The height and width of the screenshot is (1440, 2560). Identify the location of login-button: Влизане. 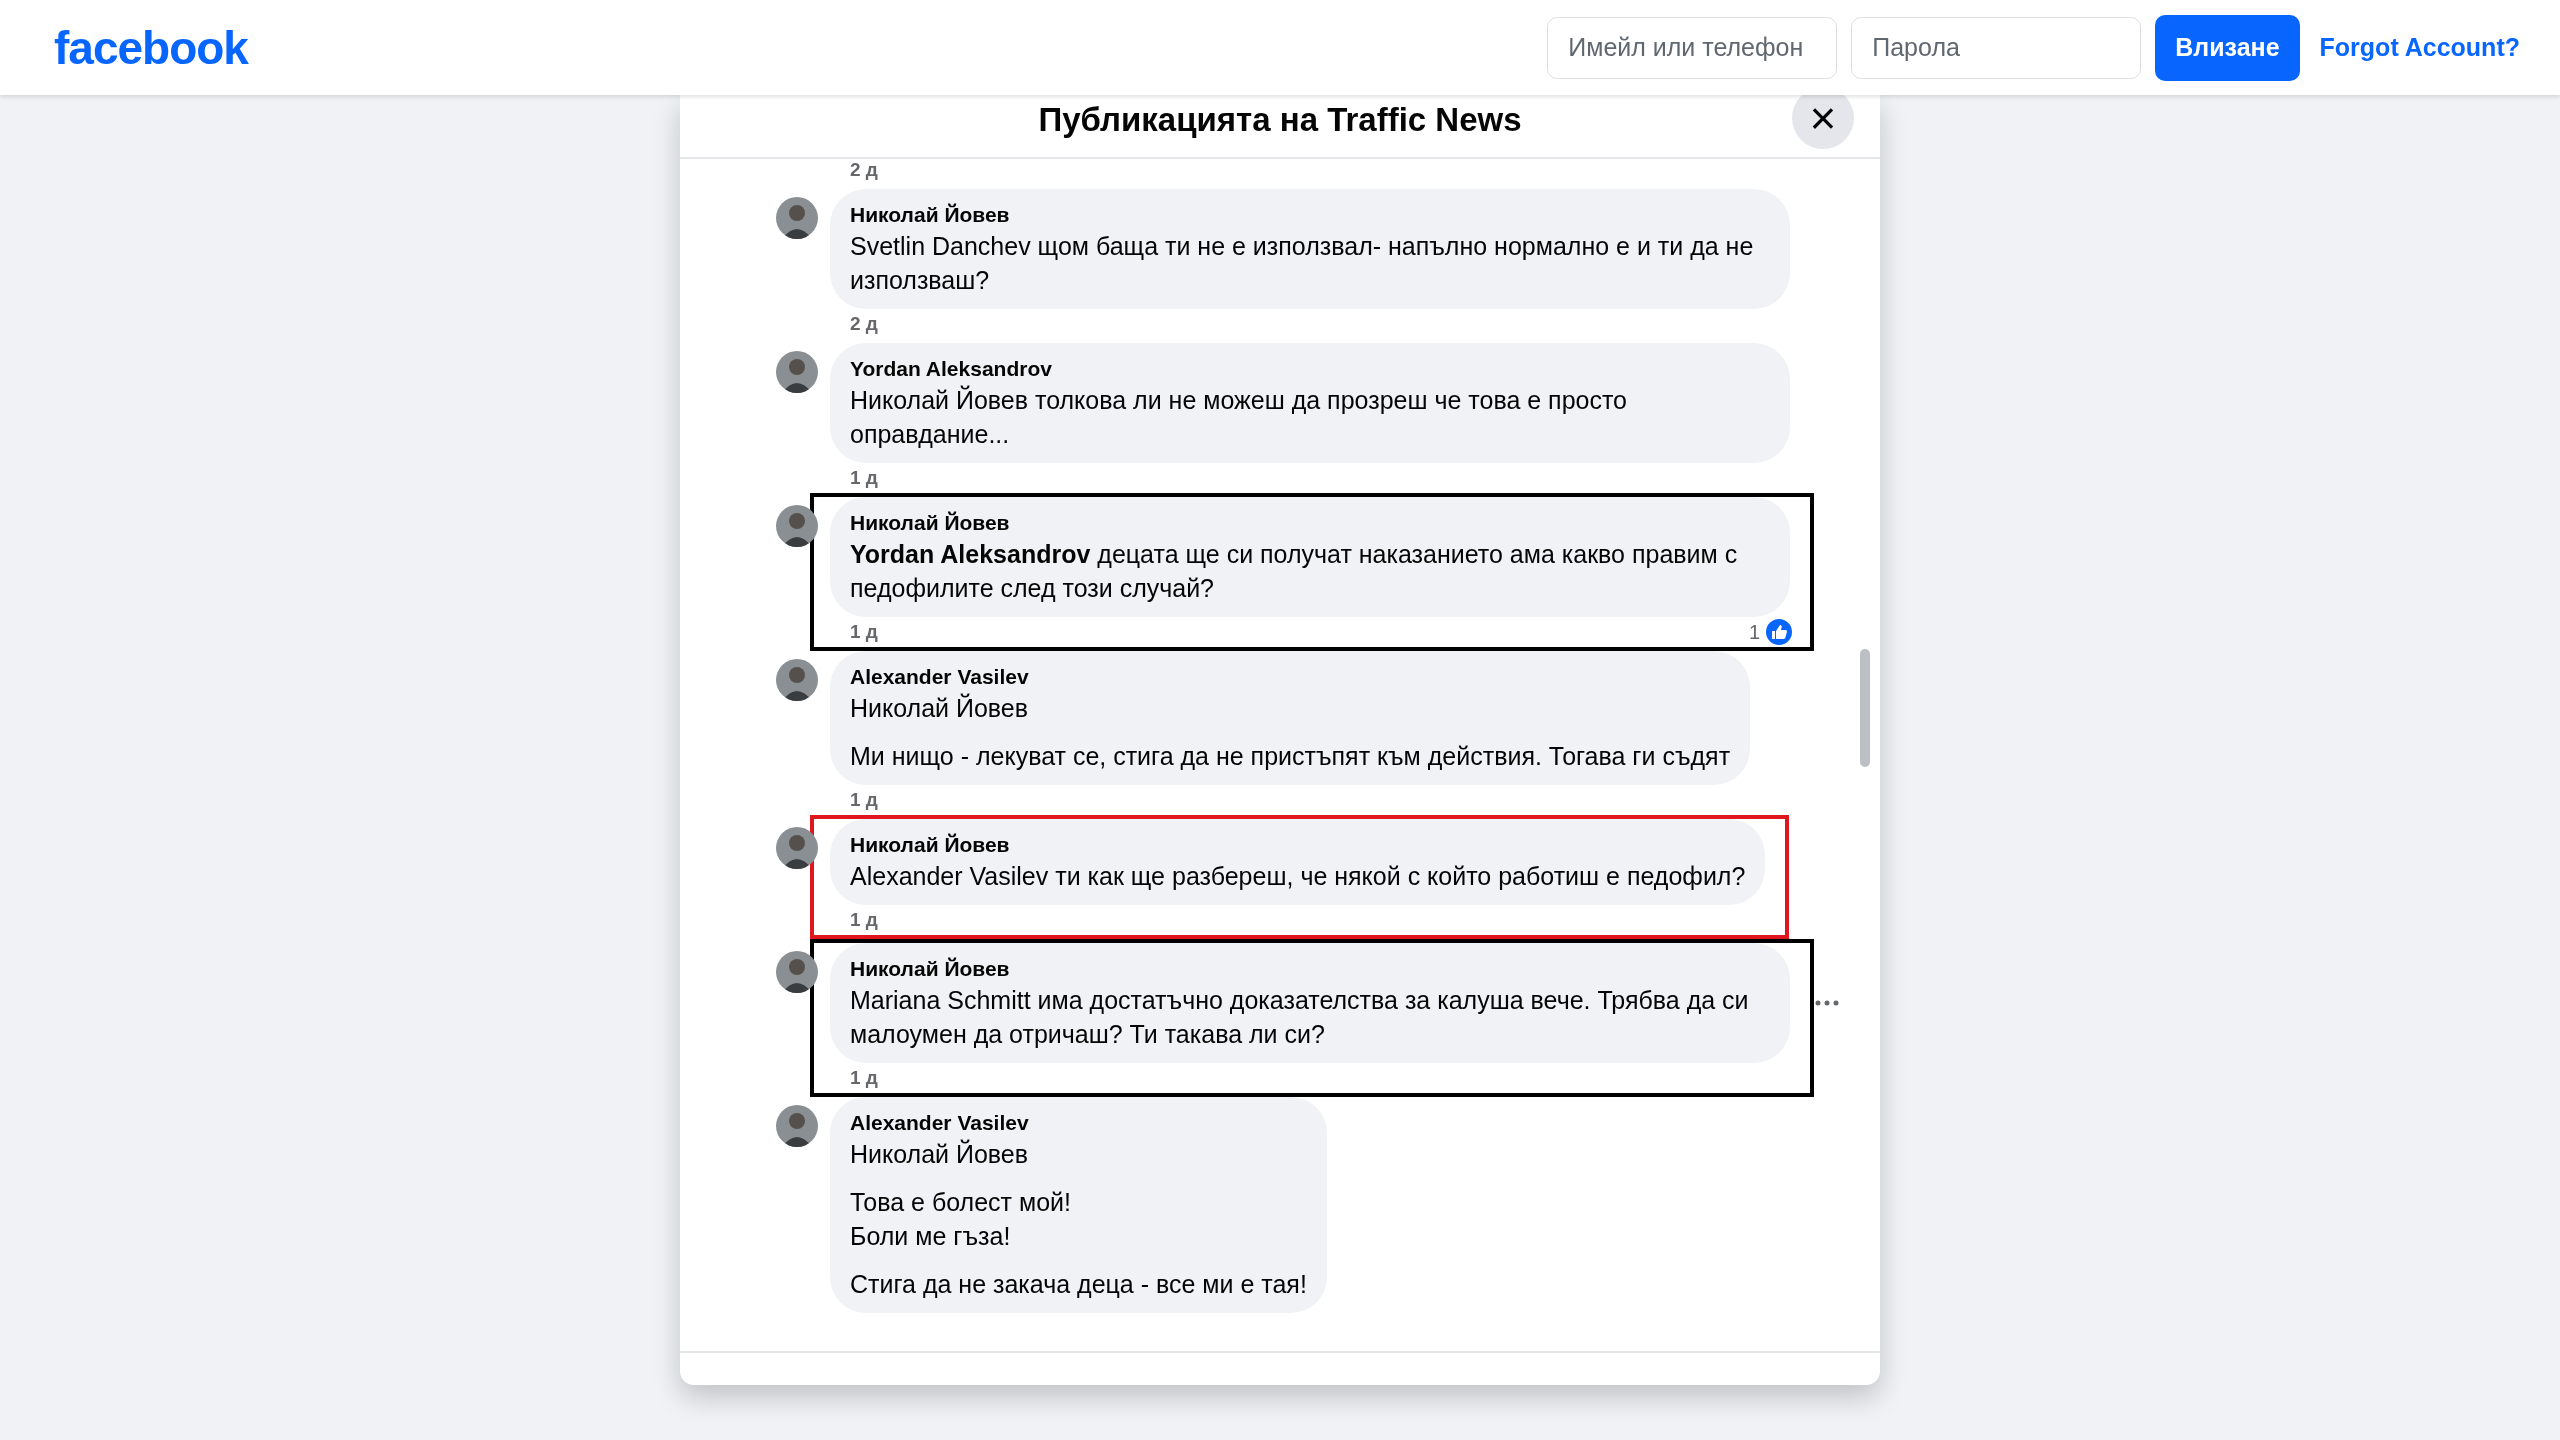
(2227, 47).